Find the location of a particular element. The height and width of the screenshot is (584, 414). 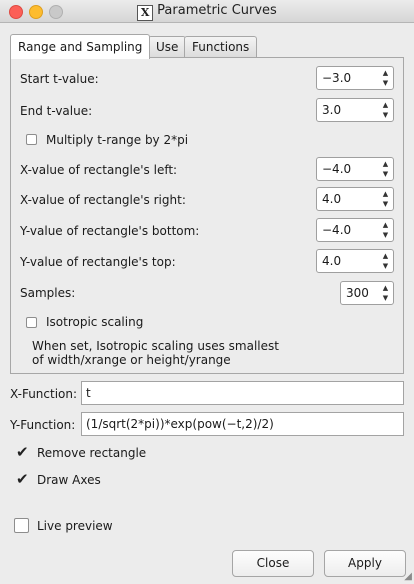

y-top-label: Y-value of rectangle's top: is located at coordinates (98, 262).